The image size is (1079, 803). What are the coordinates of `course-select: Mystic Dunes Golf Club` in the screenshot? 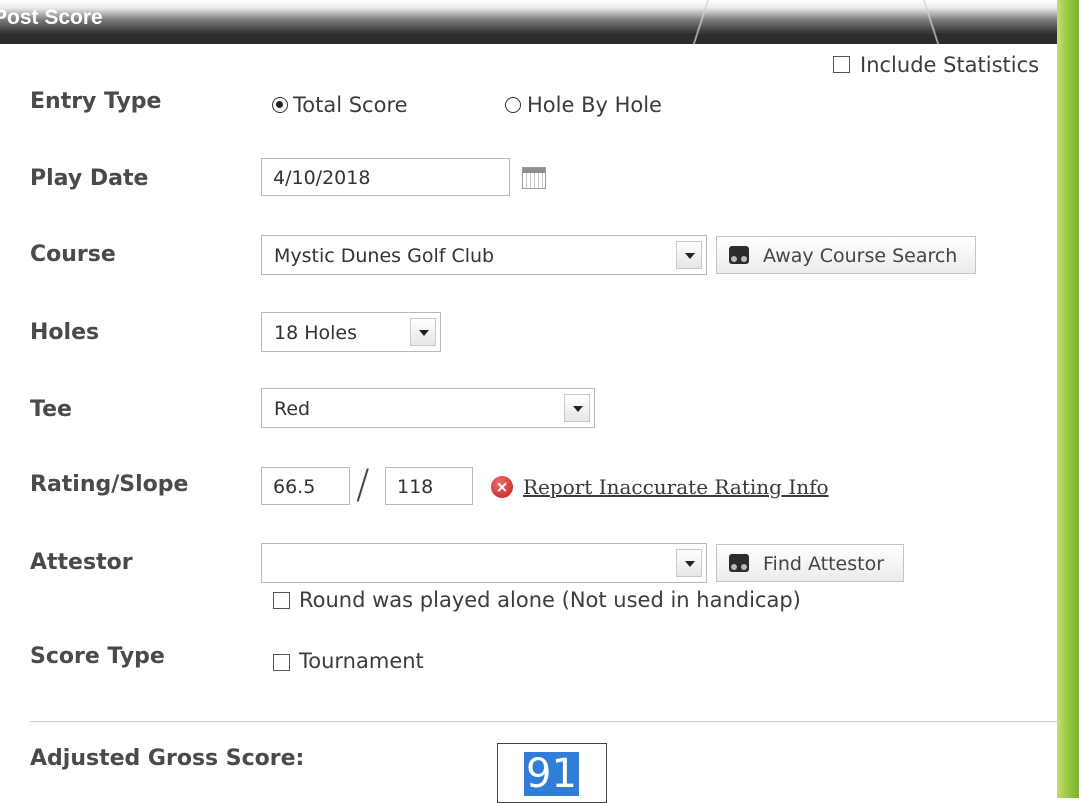 It's located at (484, 255).